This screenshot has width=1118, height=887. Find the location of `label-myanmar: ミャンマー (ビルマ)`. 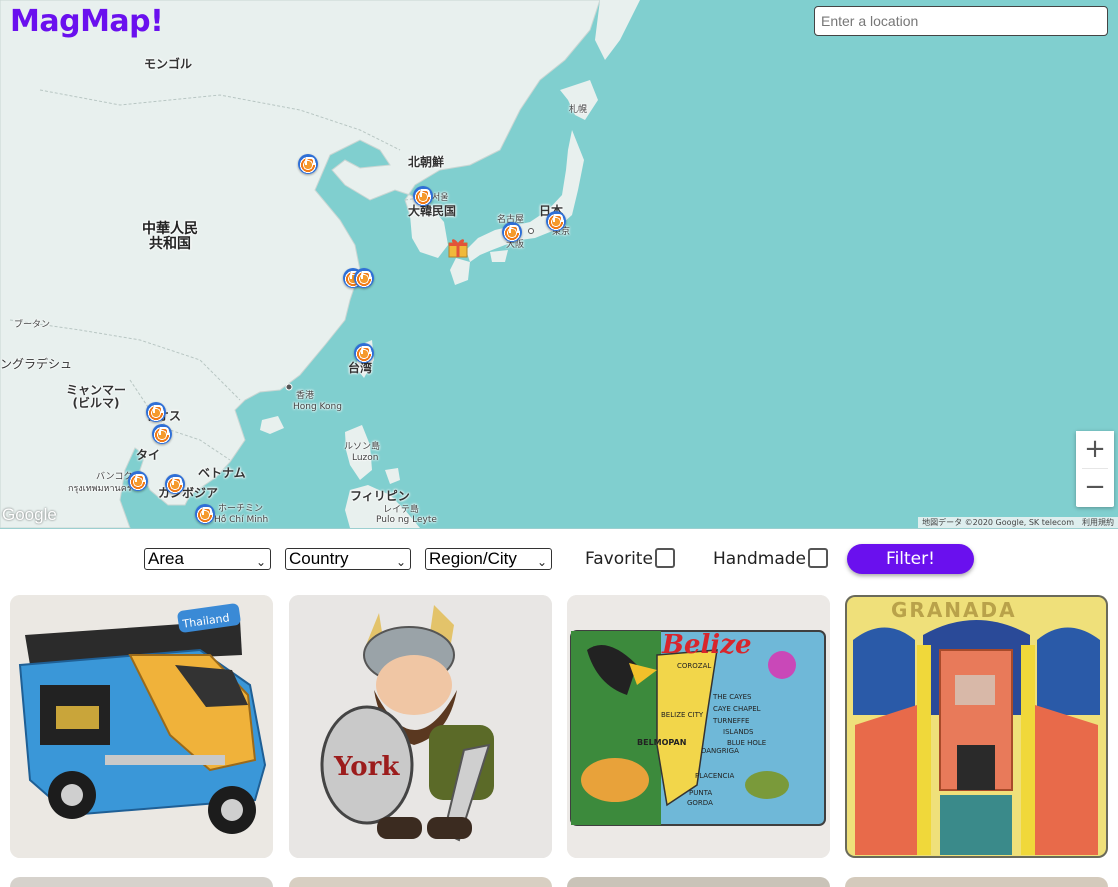

label-myanmar: ミャンマー (ビルマ) is located at coordinates (96, 396).